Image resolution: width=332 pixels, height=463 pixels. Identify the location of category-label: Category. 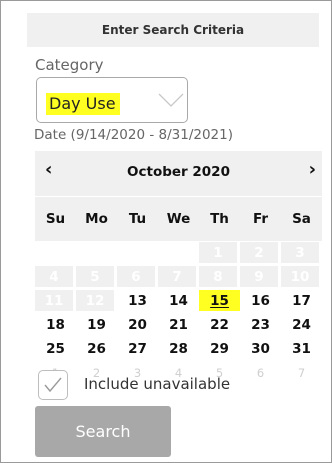
(69, 65).